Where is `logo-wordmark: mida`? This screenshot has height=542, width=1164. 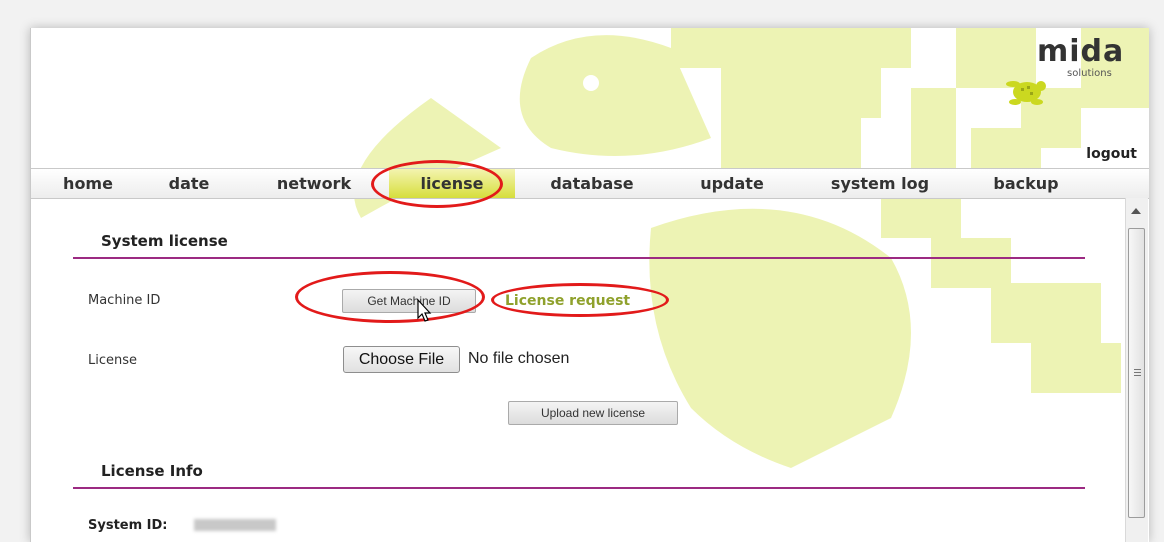
logo-wordmark: mida is located at coordinates (1081, 51).